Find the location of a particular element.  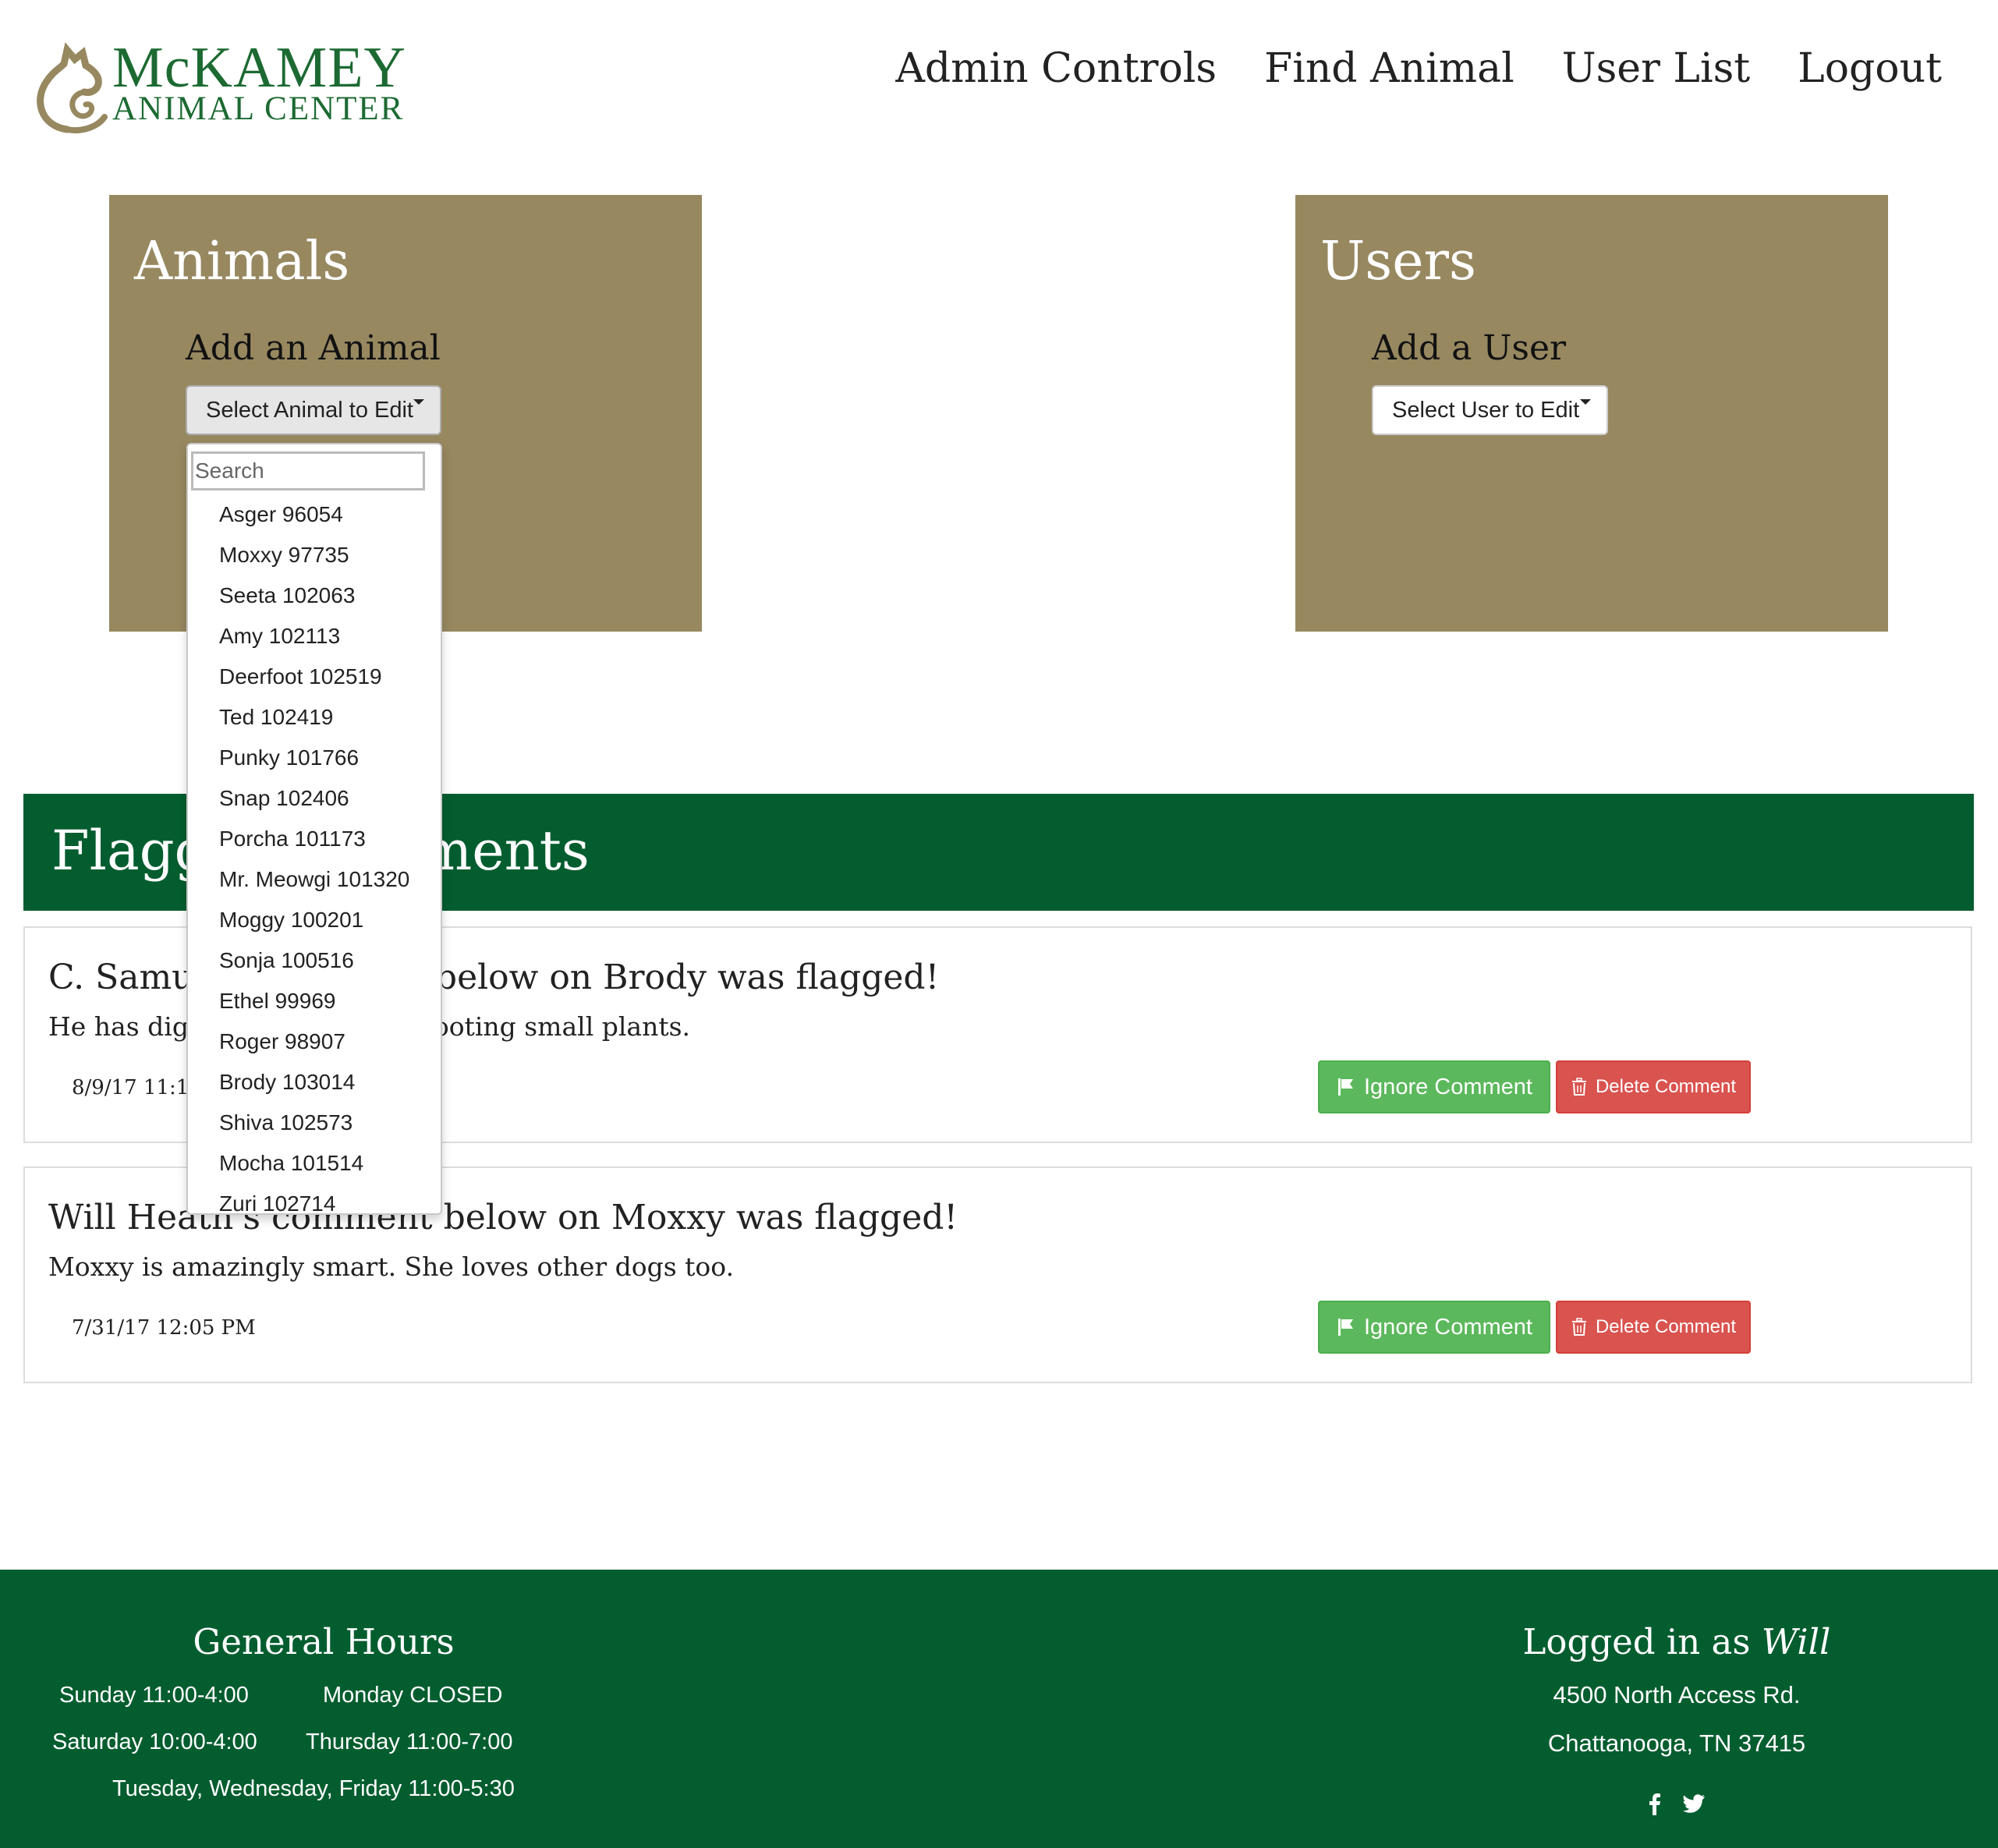

animal-dropdown-item: Zuri 102714 is located at coordinates (315, 1204).